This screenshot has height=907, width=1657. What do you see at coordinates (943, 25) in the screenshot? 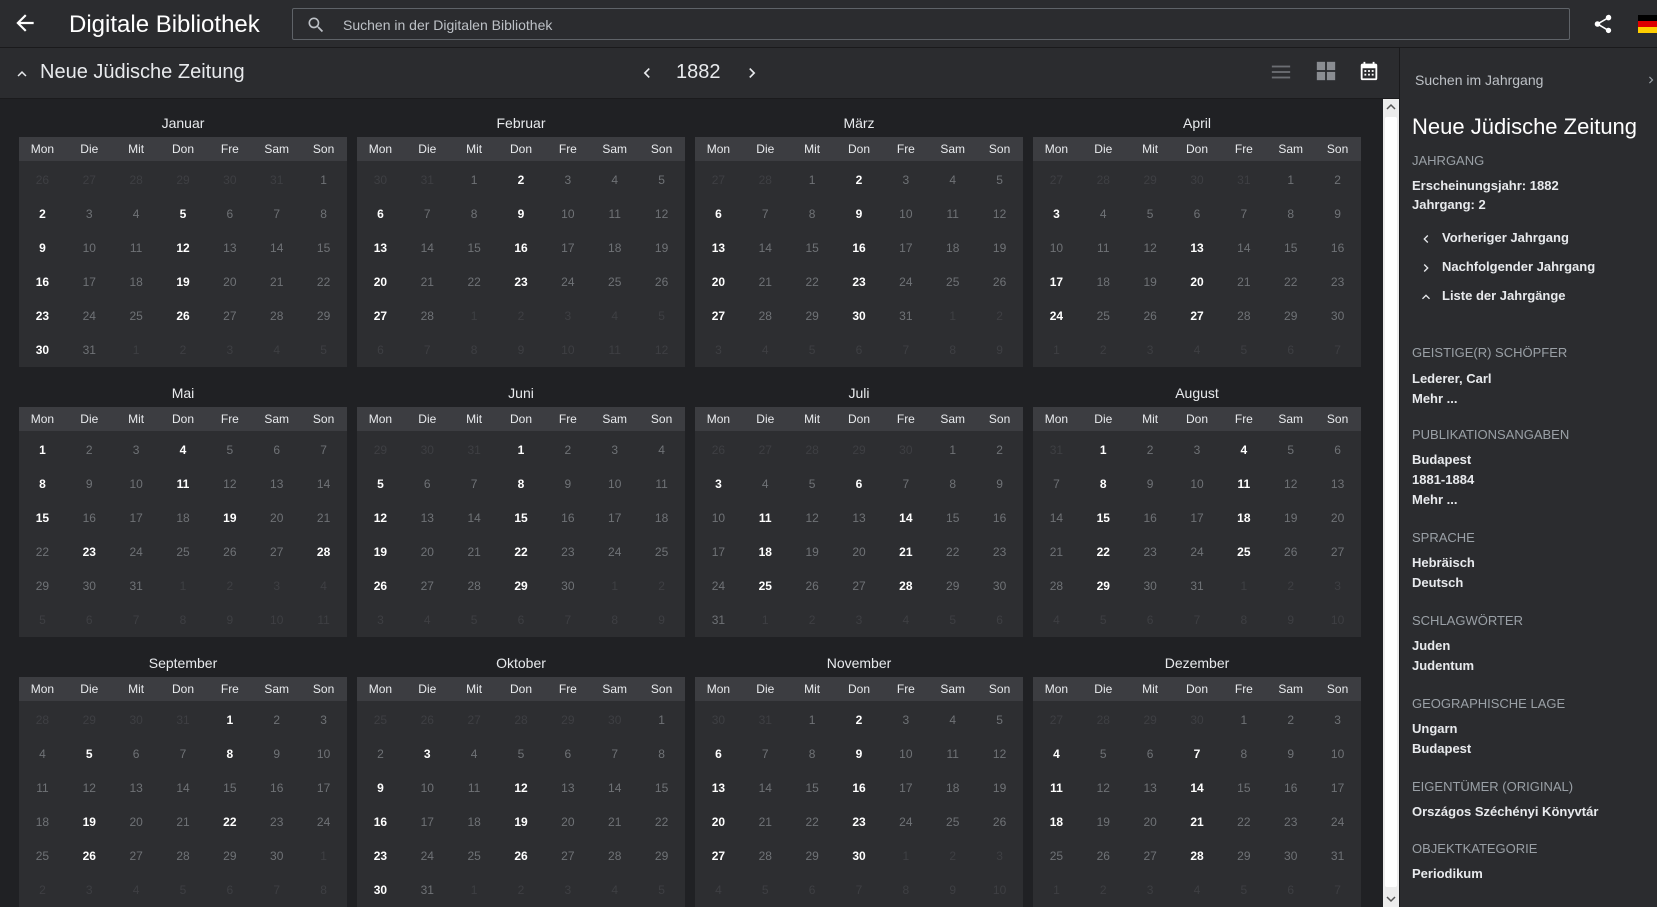
I see `search-input` at bounding box center [943, 25].